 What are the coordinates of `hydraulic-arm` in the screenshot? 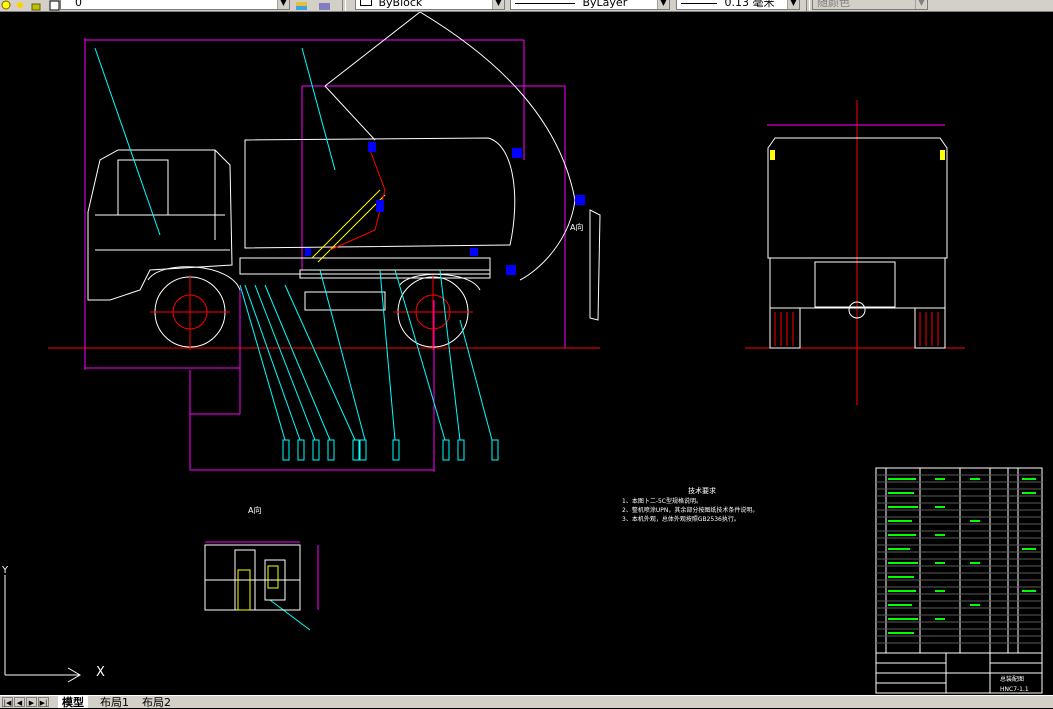 It's located at (348, 226).